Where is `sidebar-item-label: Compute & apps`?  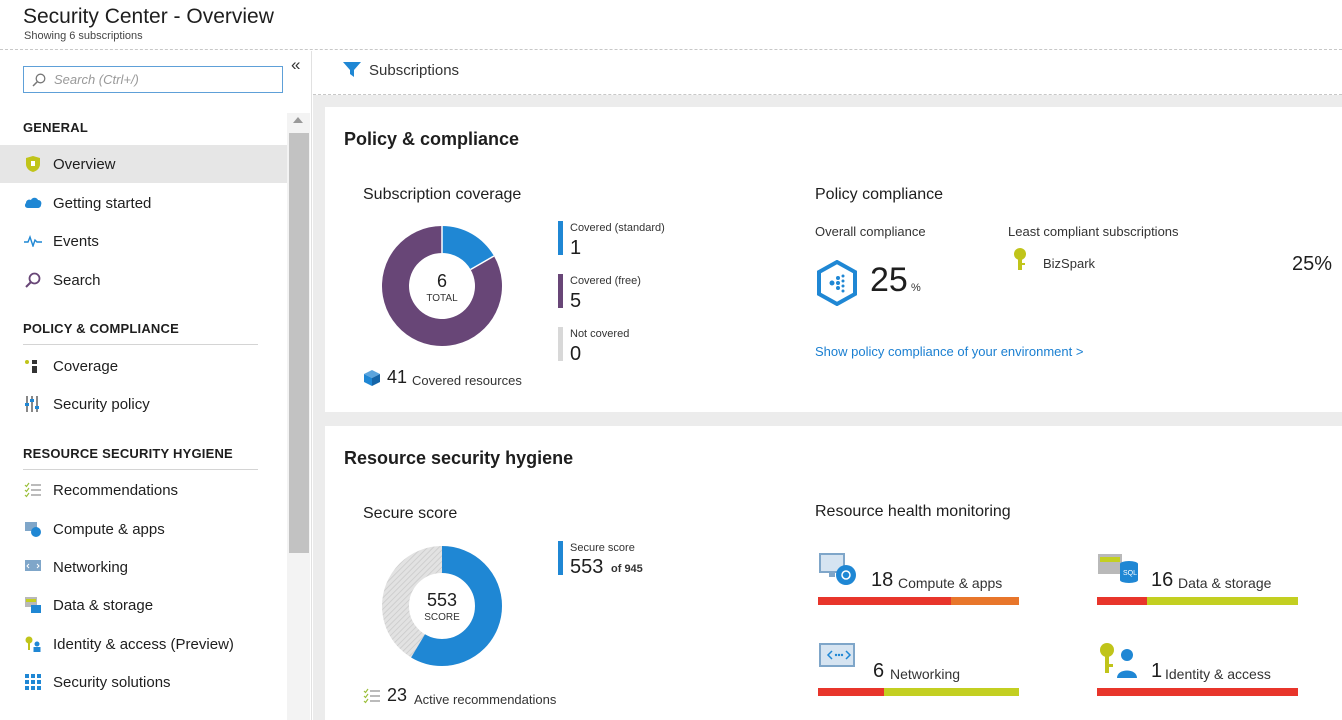 sidebar-item-label: Compute & apps is located at coordinates (109, 529).